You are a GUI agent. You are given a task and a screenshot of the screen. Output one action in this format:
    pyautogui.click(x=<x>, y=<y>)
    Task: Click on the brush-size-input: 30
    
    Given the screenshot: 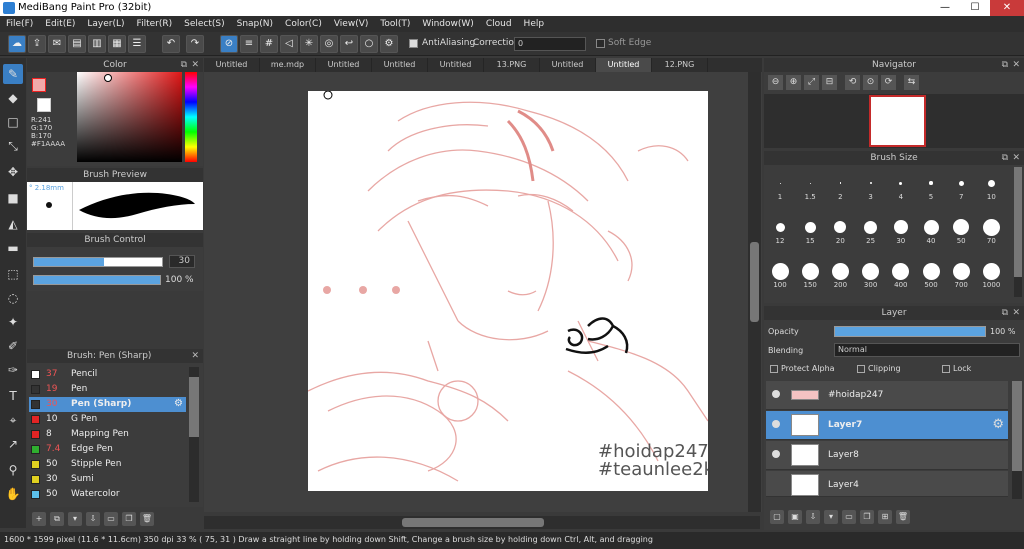 What is the action you would take?
    pyautogui.click(x=182, y=261)
    